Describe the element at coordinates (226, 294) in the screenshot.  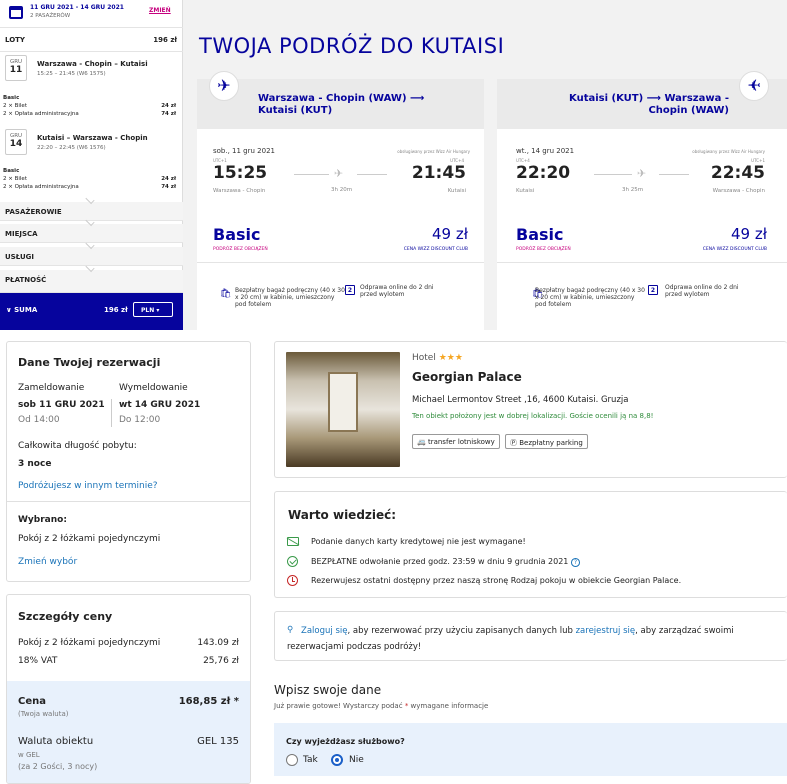
I see `bag-icon: 🛍` at that location.